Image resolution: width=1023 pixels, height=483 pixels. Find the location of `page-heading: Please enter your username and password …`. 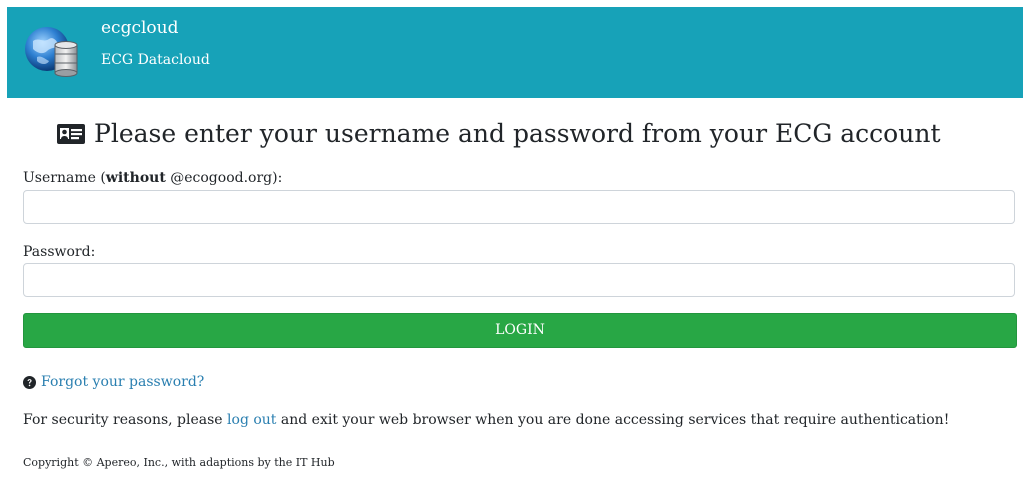

page-heading: Please enter your username and password … is located at coordinates (498, 134).